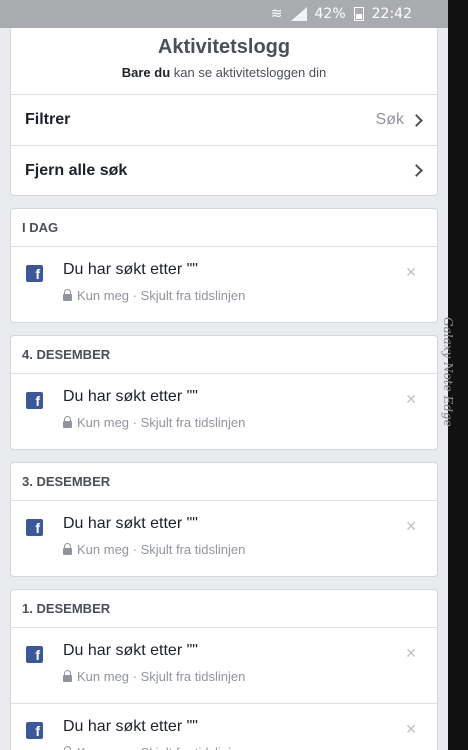  I want to click on privacy-note-rest: kan se aktivitetsloggen din, so click(248, 72).